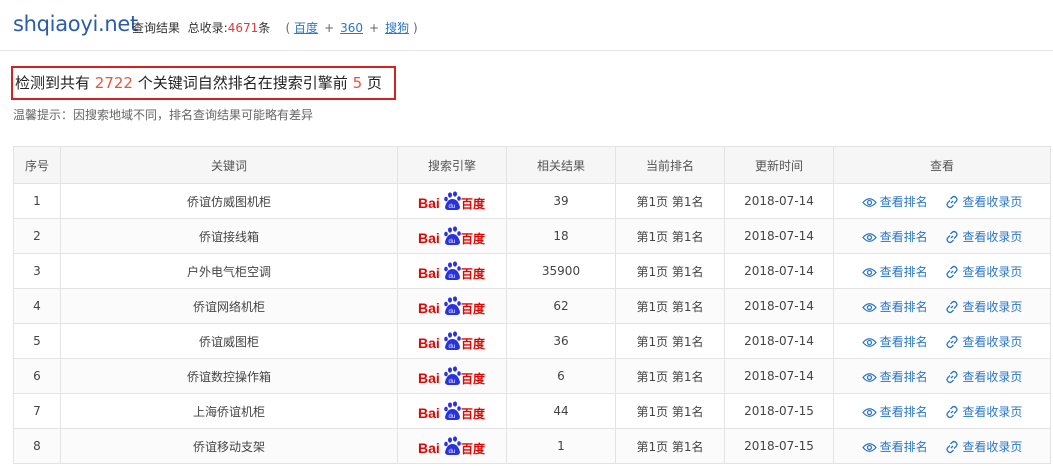 This screenshot has height=466, width=1053. What do you see at coordinates (561, 165) in the screenshot?
I see `col-header-results: 相关结果` at bounding box center [561, 165].